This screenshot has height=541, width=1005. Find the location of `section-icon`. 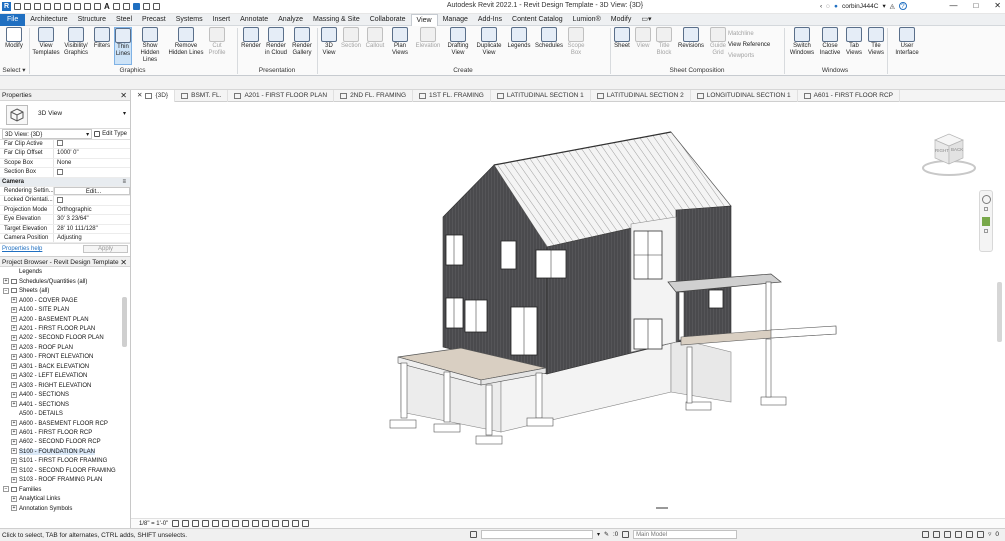

section-icon is located at coordinates (126, 6).